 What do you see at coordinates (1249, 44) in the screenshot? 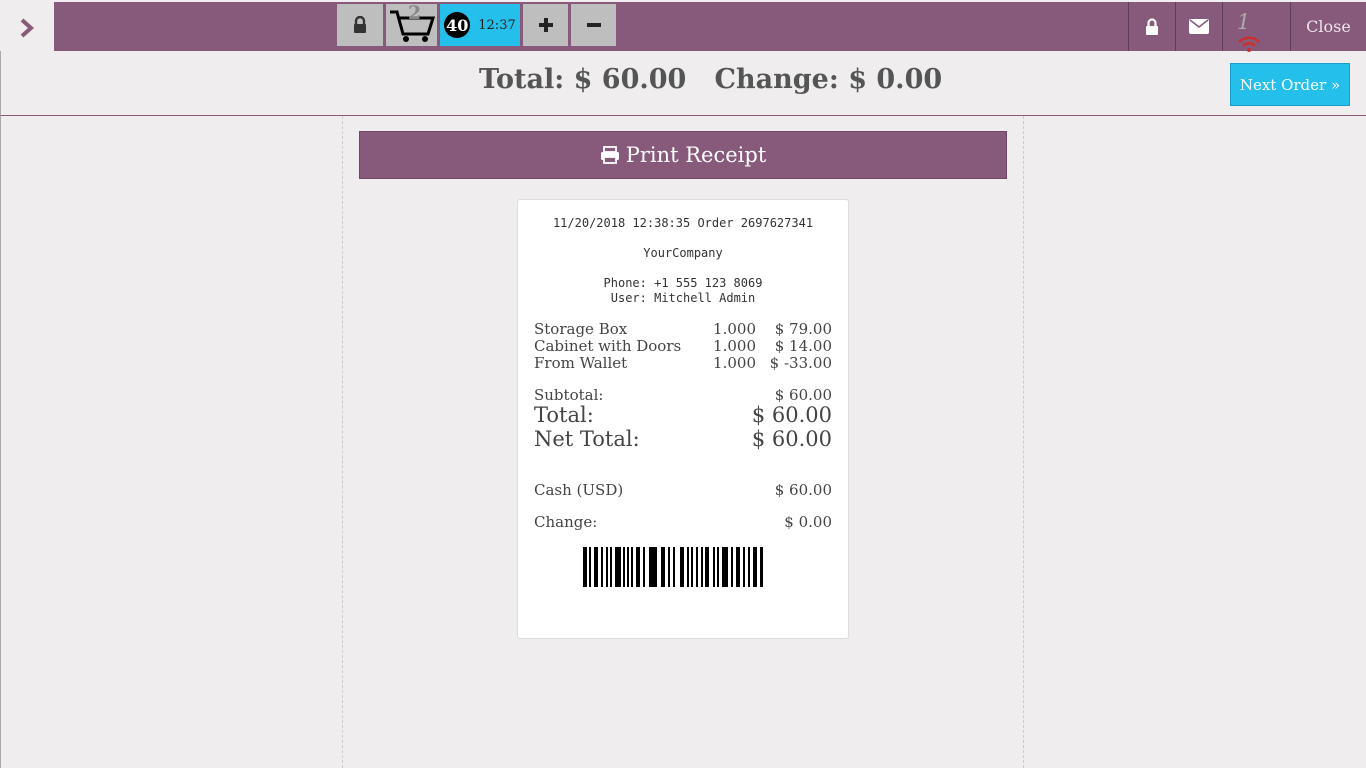
I see `wifi-icon` at bounding box center [1249, 44].